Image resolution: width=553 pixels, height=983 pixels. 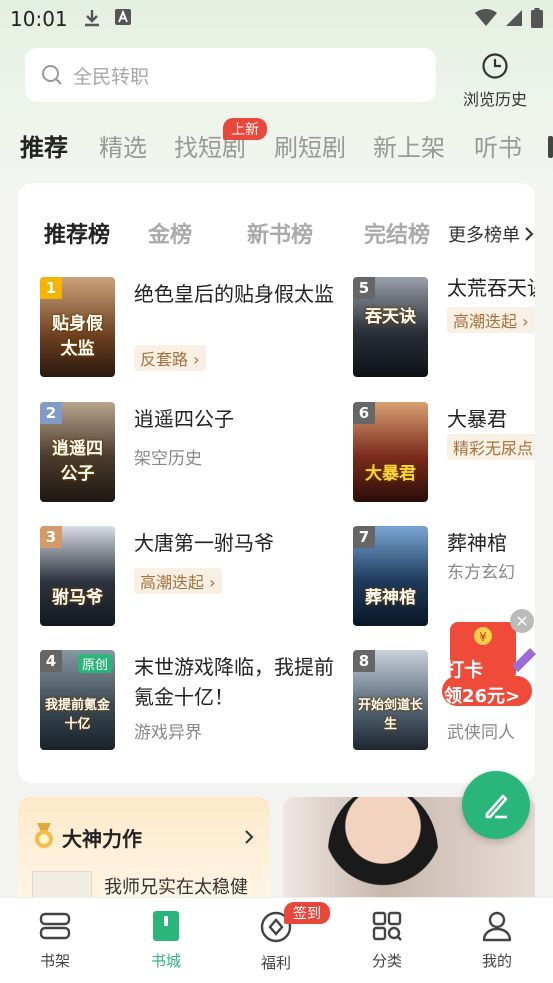 I want to click on cover-title: 贴身假太监, so click(x=77, y=336).